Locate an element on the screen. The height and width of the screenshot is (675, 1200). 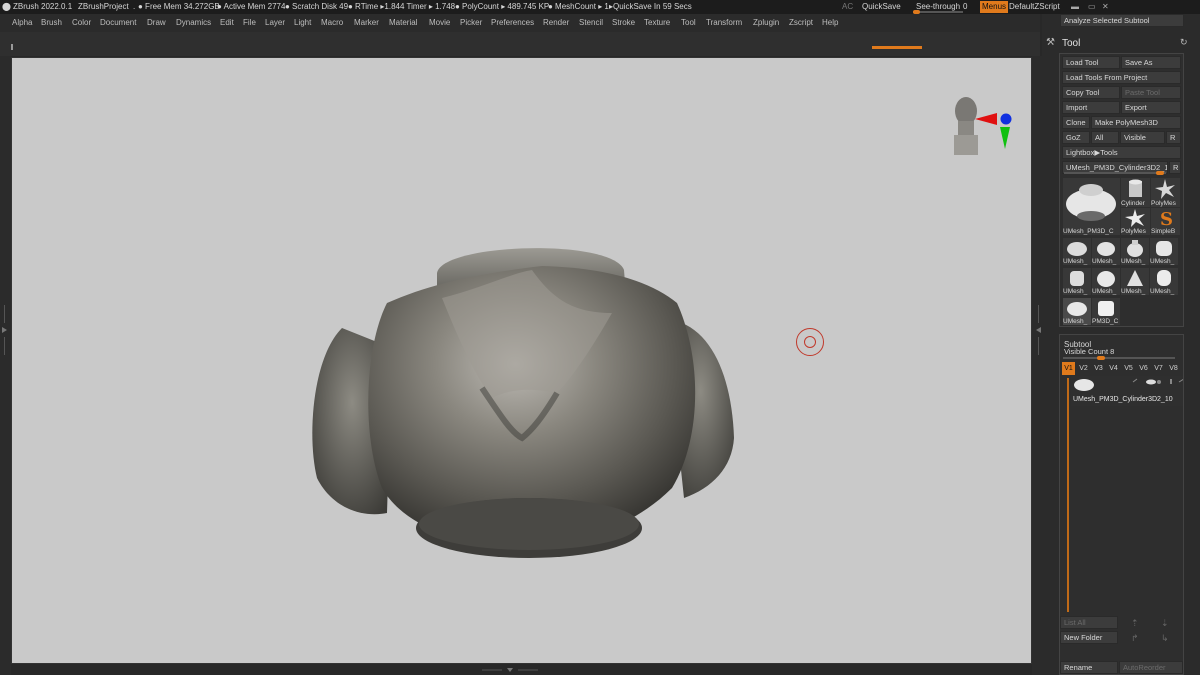
tool-thumb-umesh-2: UMesh_ is located at coordinates (1106, 251).